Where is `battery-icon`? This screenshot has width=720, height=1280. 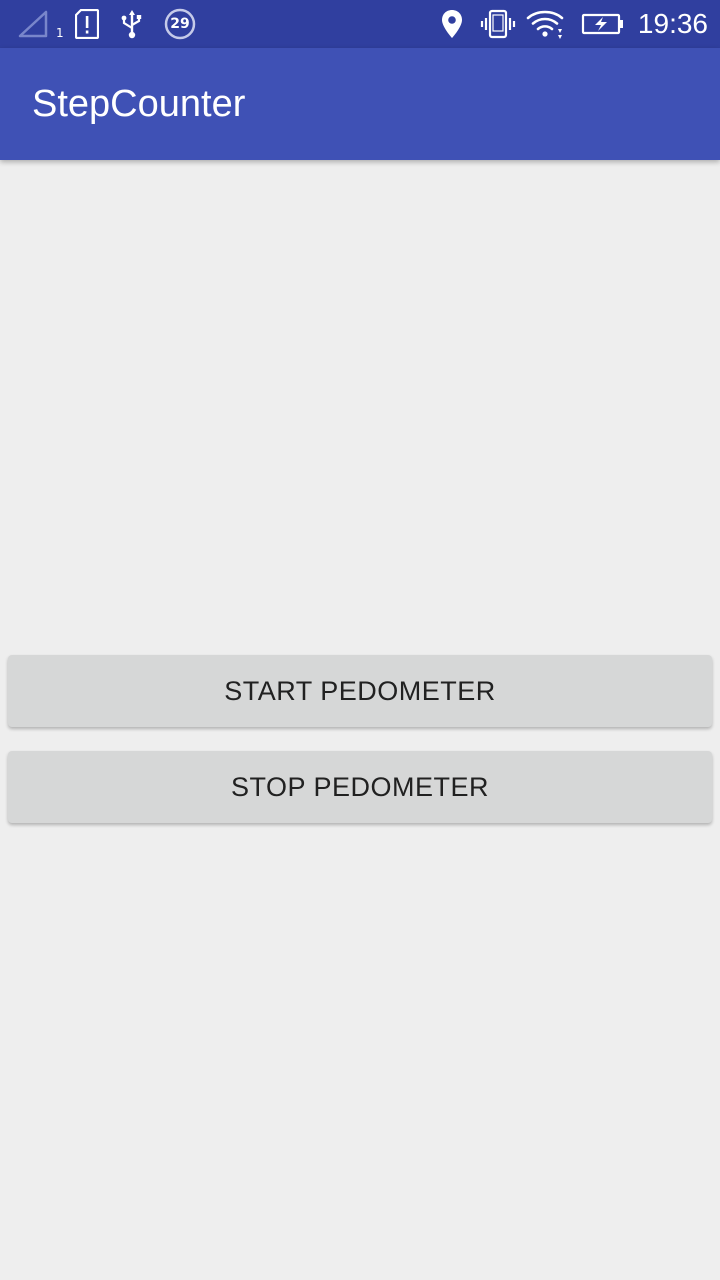 battery-icon is located at coordinates (603, 24).